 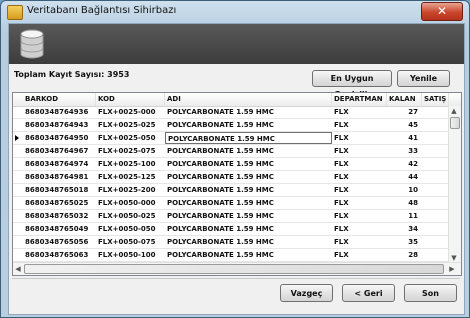 What do you see at coordinates (130, 229) in the screenshot?
I see `cell-kod: FLX+0050-050` at bounding box center [130, 229].